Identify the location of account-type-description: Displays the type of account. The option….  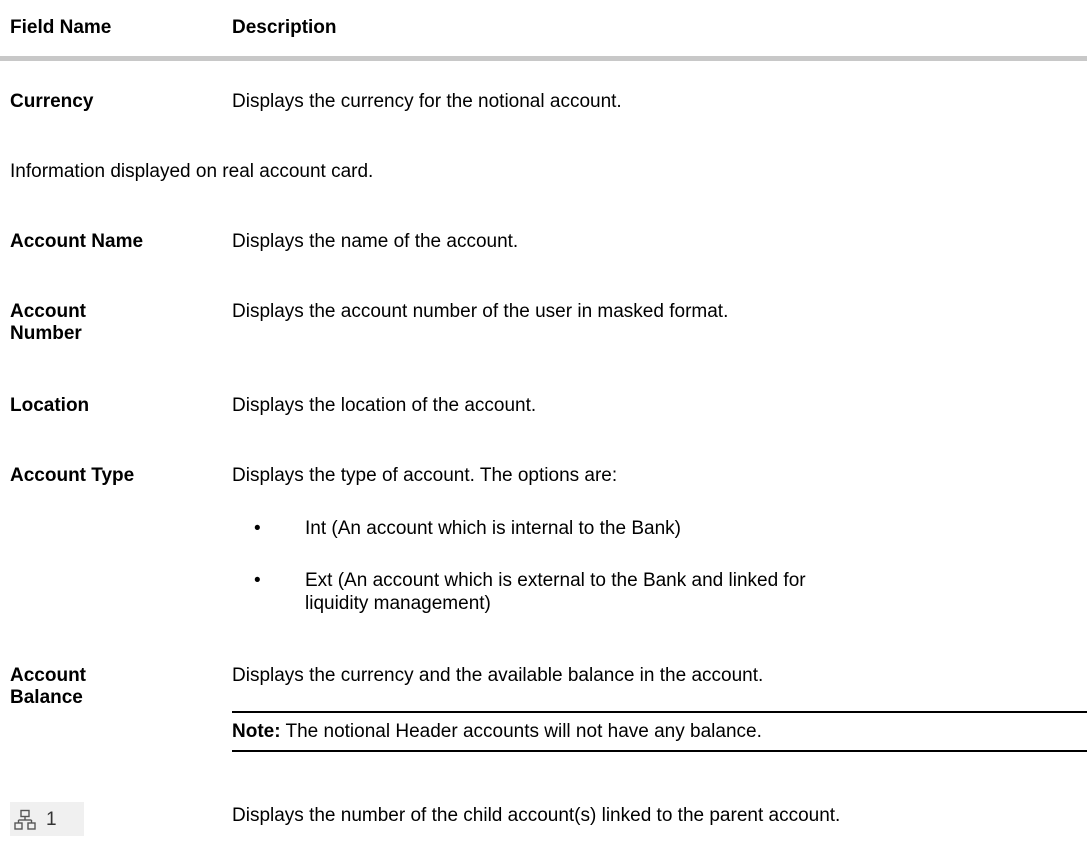
(425, 475).